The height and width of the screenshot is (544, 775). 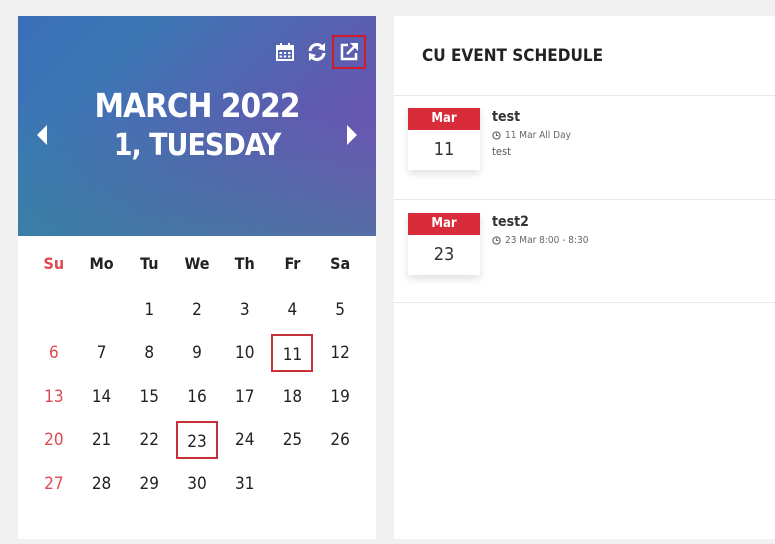 I want to click on day-number: 29, so click(x=149, y=483).